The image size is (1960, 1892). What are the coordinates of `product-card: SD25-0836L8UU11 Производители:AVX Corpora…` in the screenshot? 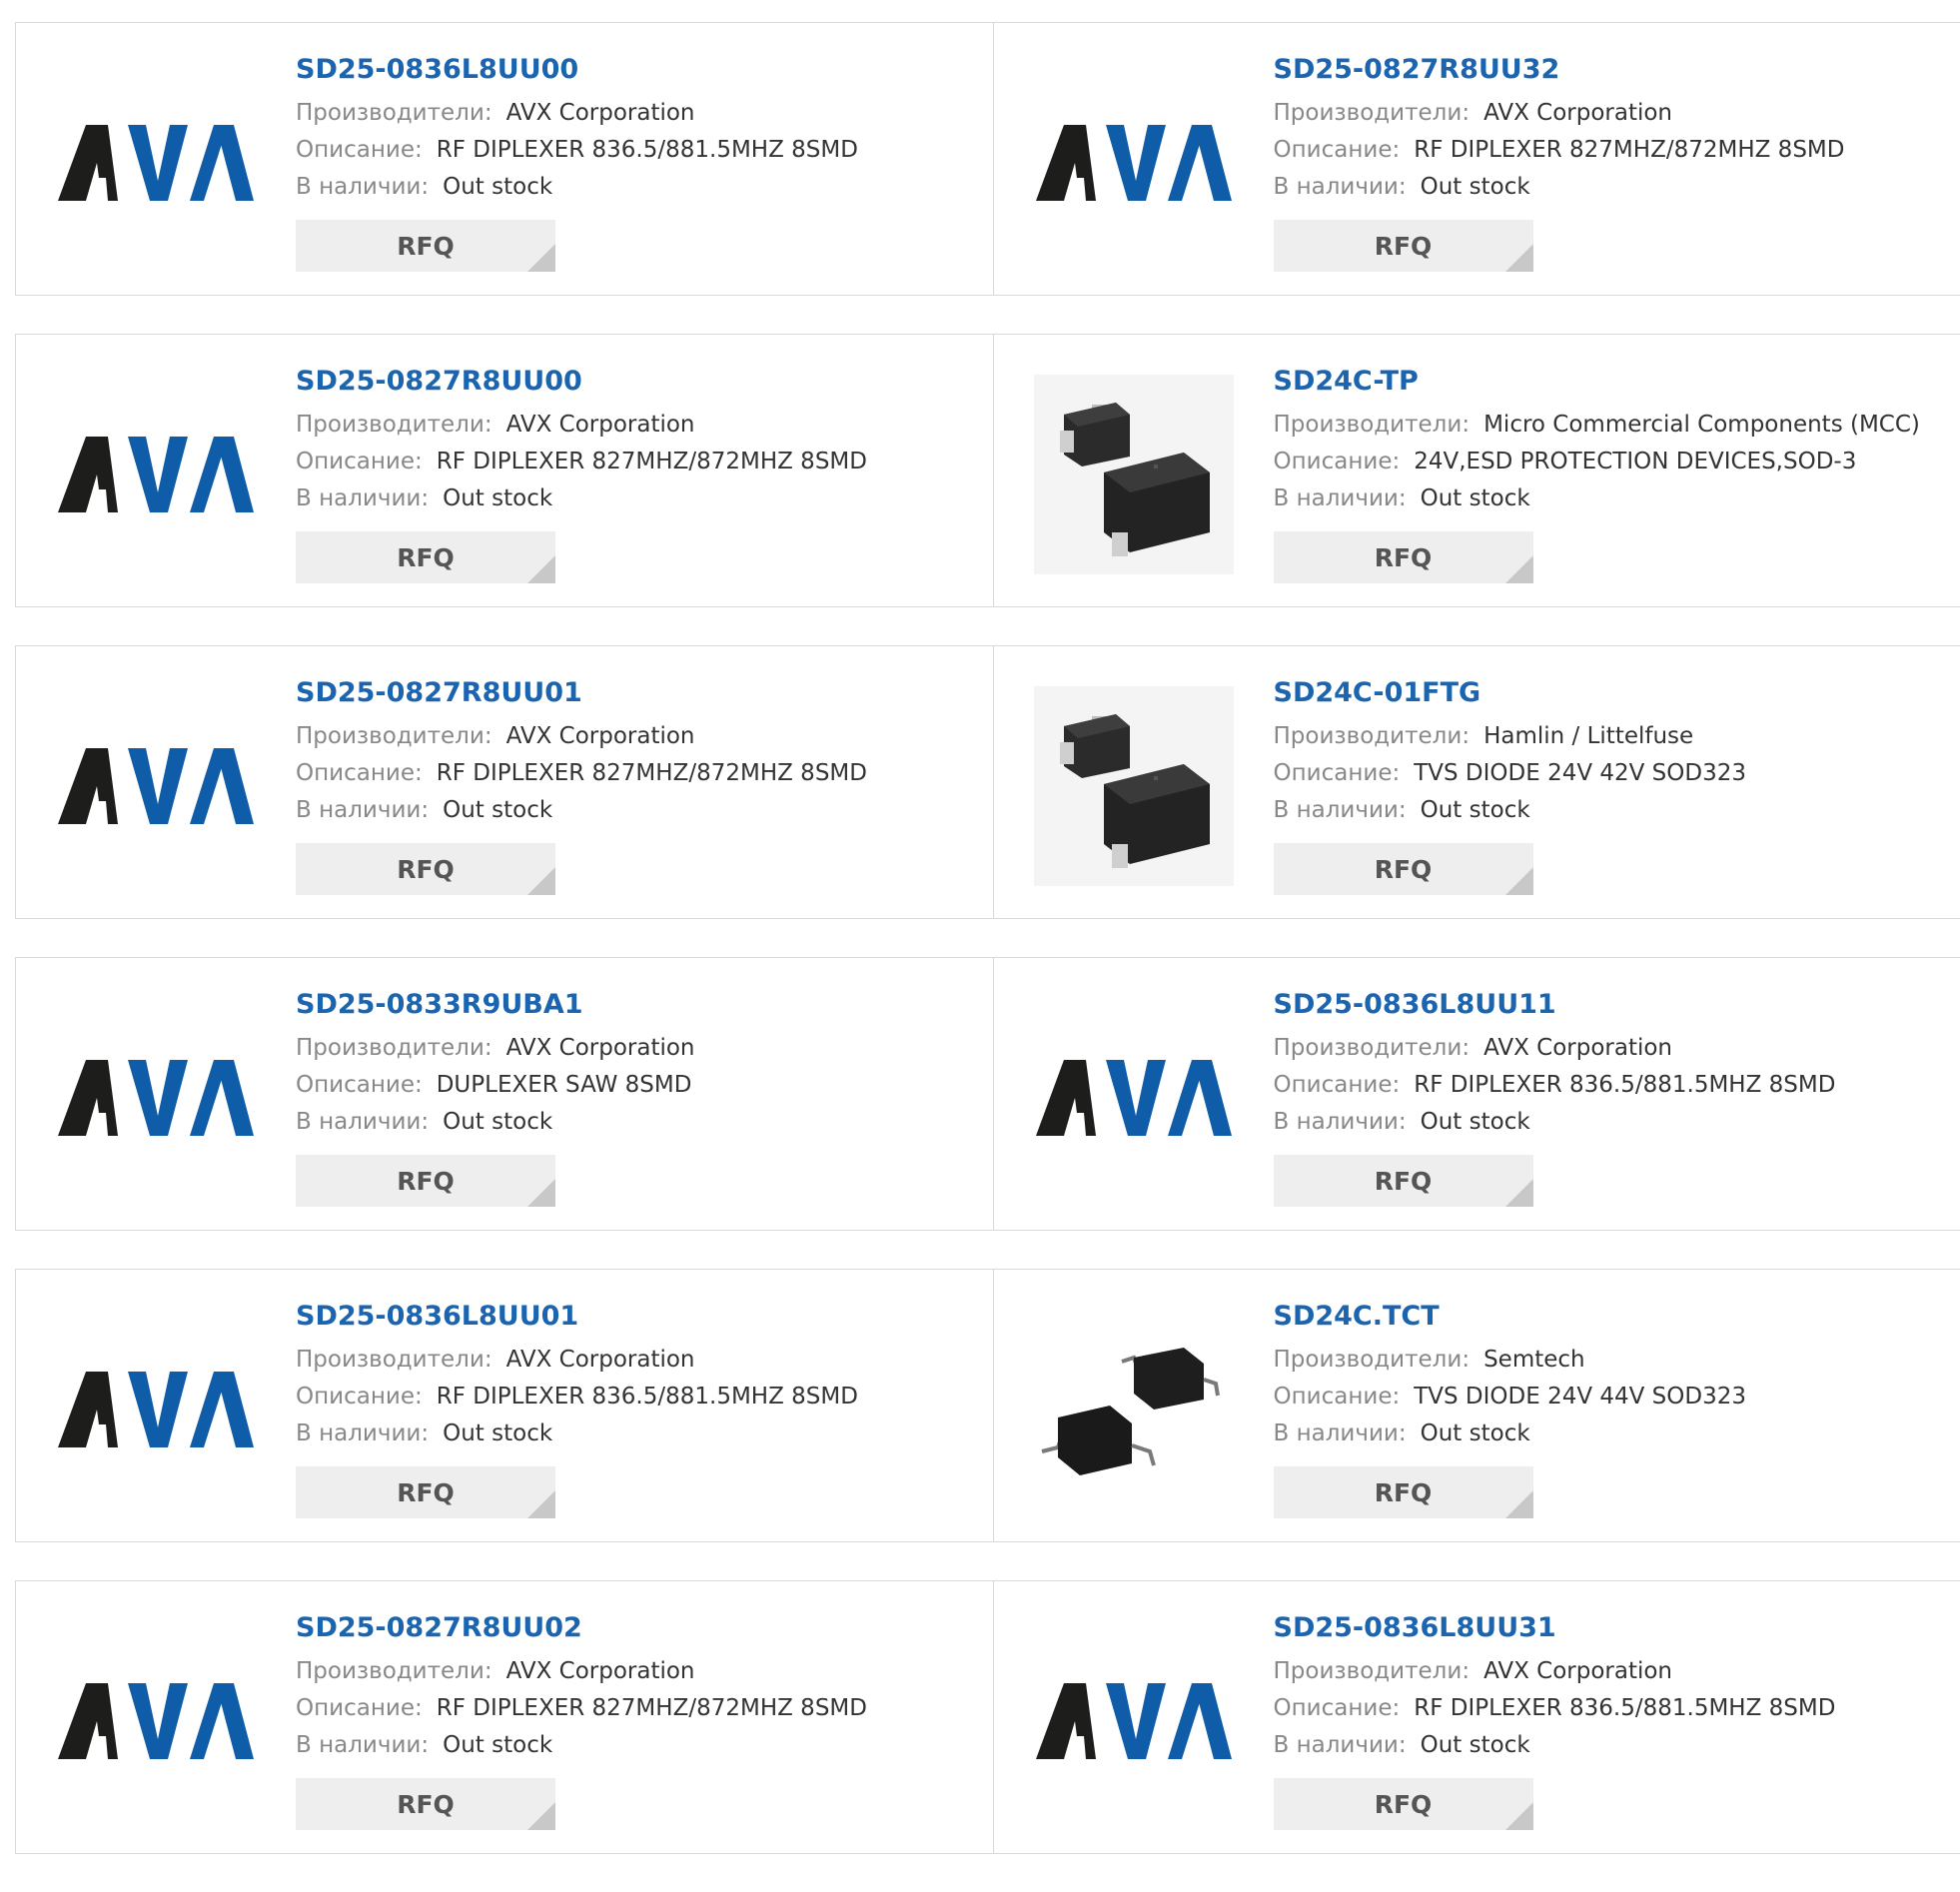 It's located at (1476, 1094).